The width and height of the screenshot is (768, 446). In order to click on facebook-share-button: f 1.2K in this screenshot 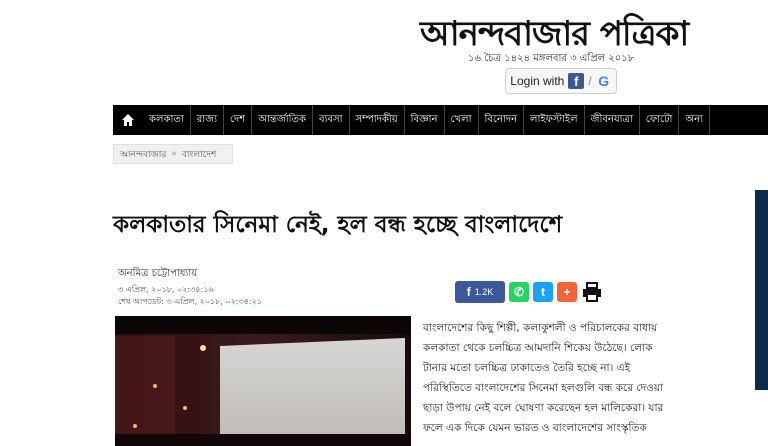, I will do `click(480, 292)`.